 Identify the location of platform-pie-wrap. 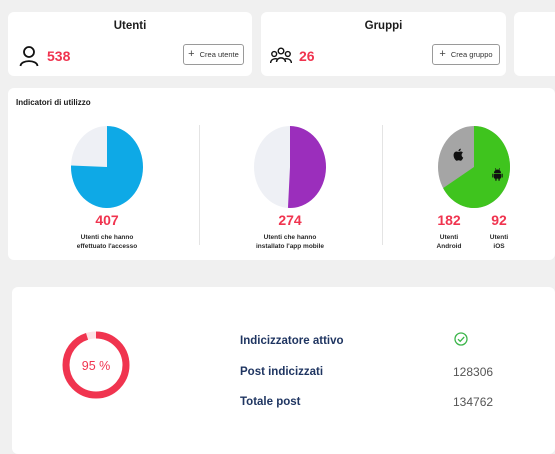
(474, 167).